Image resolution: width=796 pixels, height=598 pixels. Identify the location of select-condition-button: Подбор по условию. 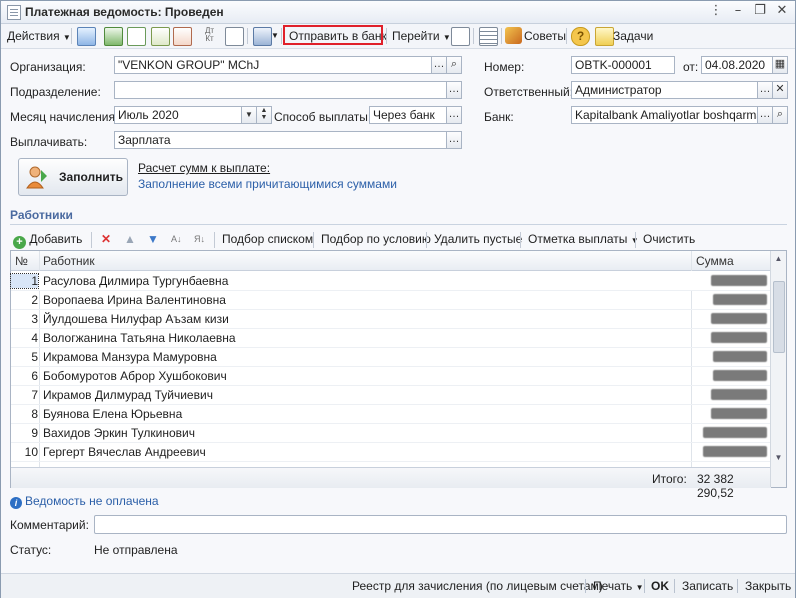
(376, 239).